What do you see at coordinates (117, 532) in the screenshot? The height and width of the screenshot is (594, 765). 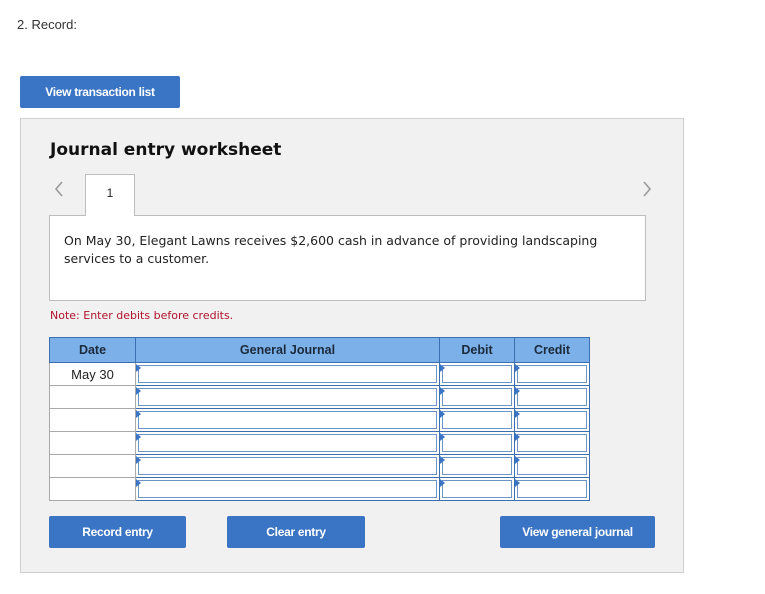 I see `record-entry-button: Record entry` at bounding box center [117, 532].